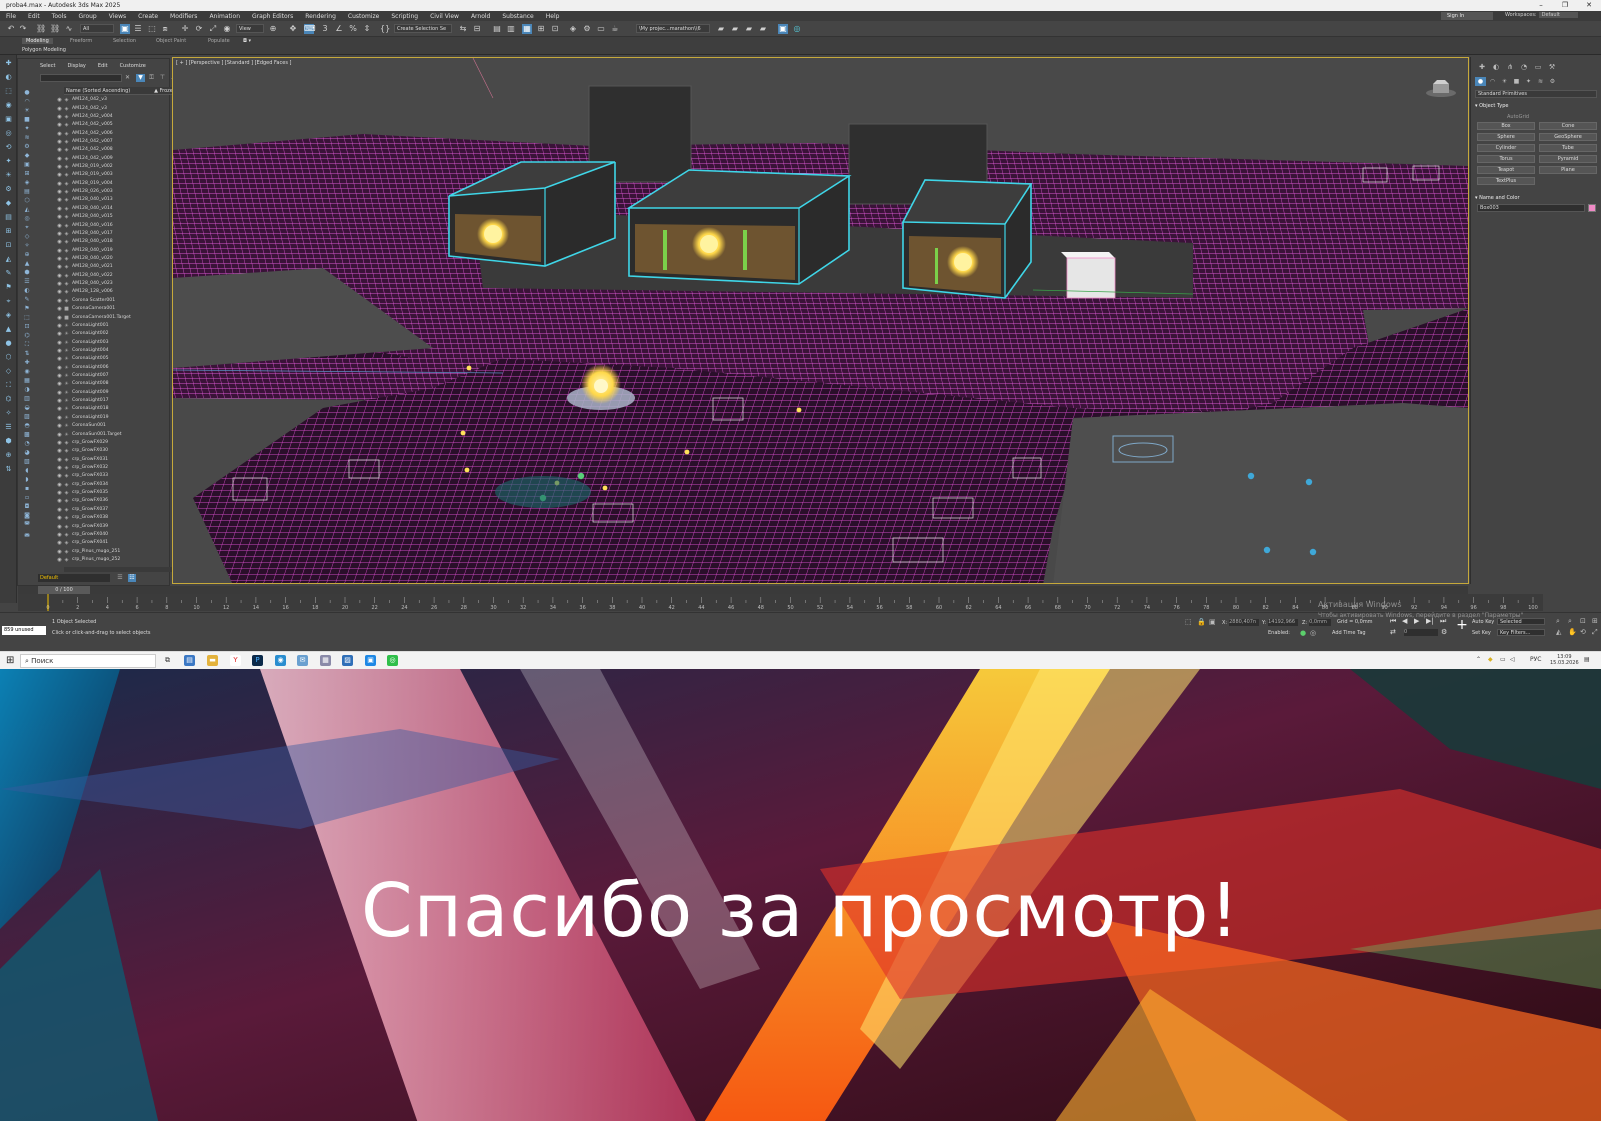 This screenshot has height=1129, width=1601. Describe the element at coordinates (721, 29) in the screenshot. I see `project-folder-icon: ▰` at that location.